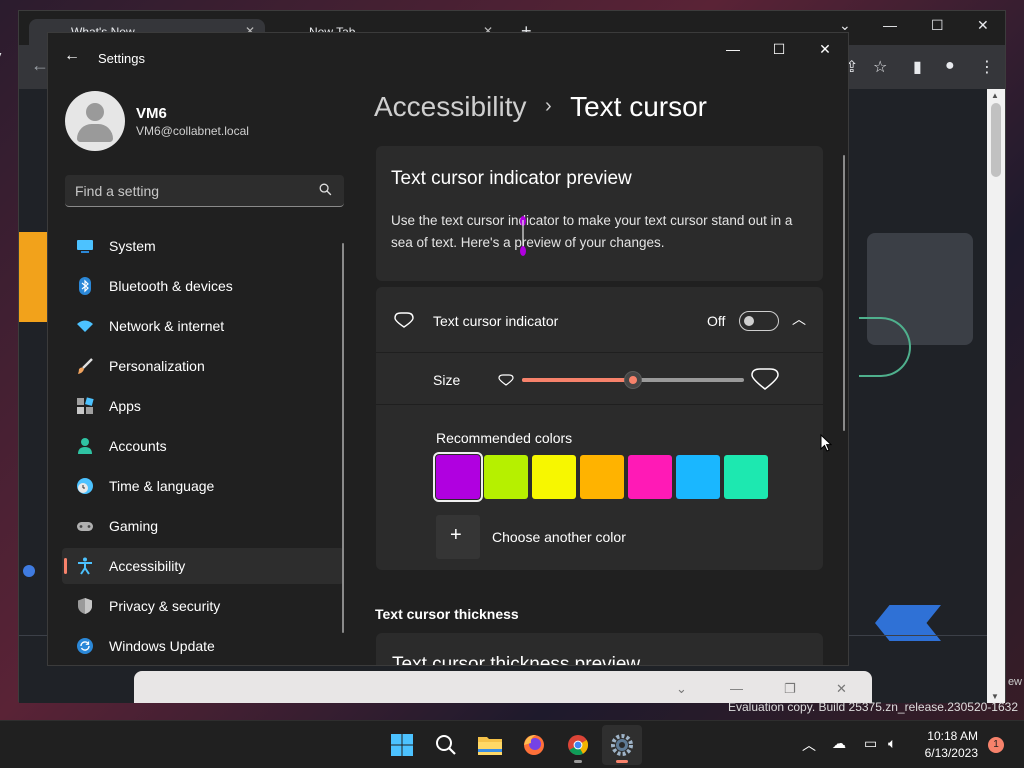  I want to click on sidebar-item-label: Network & internet, so click(167, 326).